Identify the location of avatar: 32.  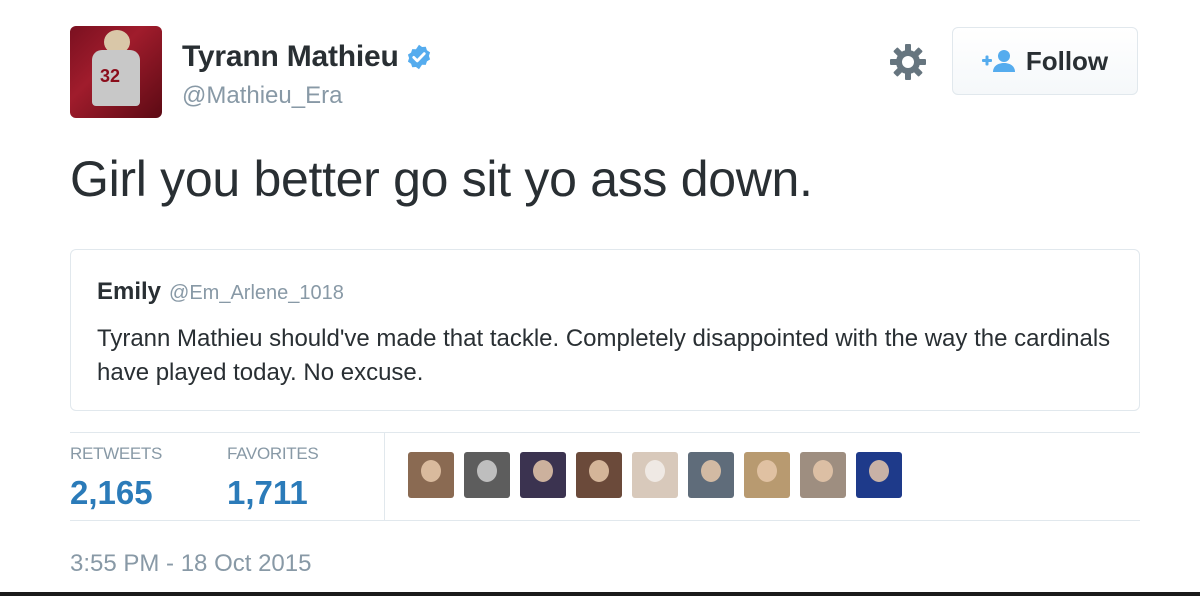
(116, 72).